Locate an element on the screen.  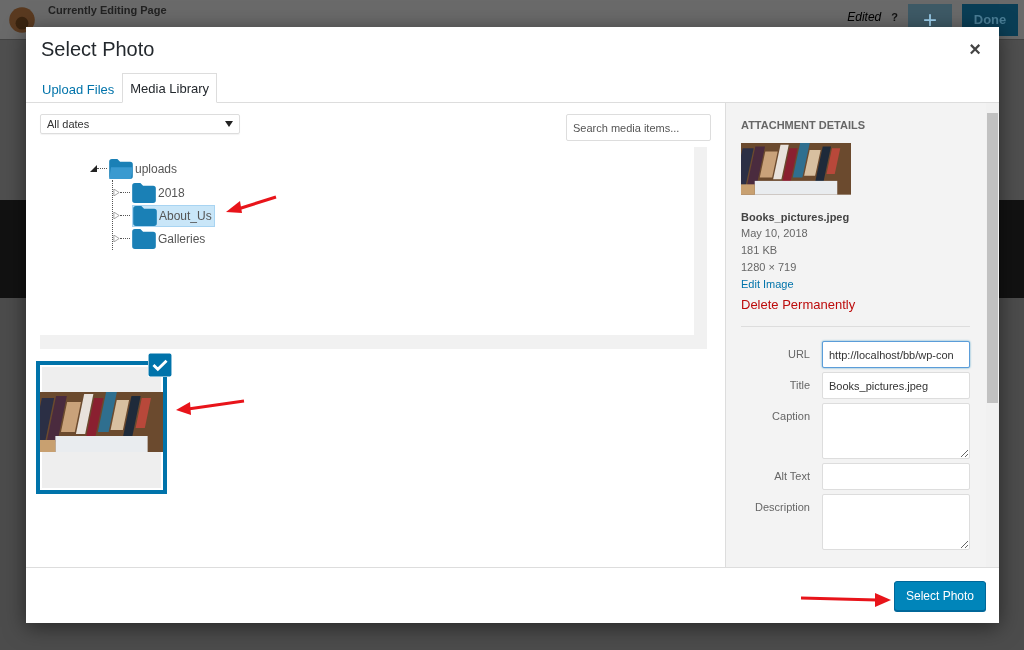
date-filter-dropdown: All dates is located at coordinates (140, 124).